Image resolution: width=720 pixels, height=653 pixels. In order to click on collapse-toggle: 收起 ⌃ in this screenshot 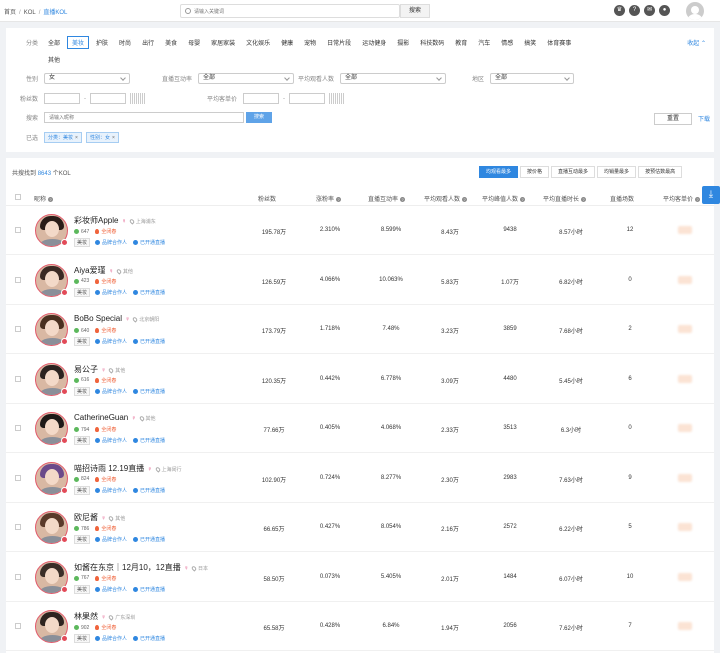, I will do `click(696, 42)`.